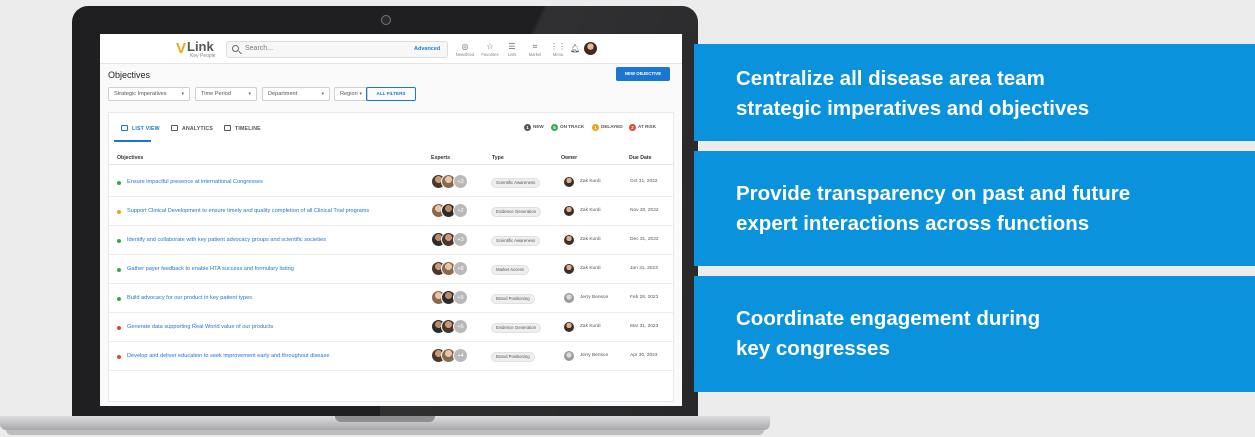 This screenshot has width=1255, height=437. I want to click on favorites-icon: ☆, so click(490, 46).